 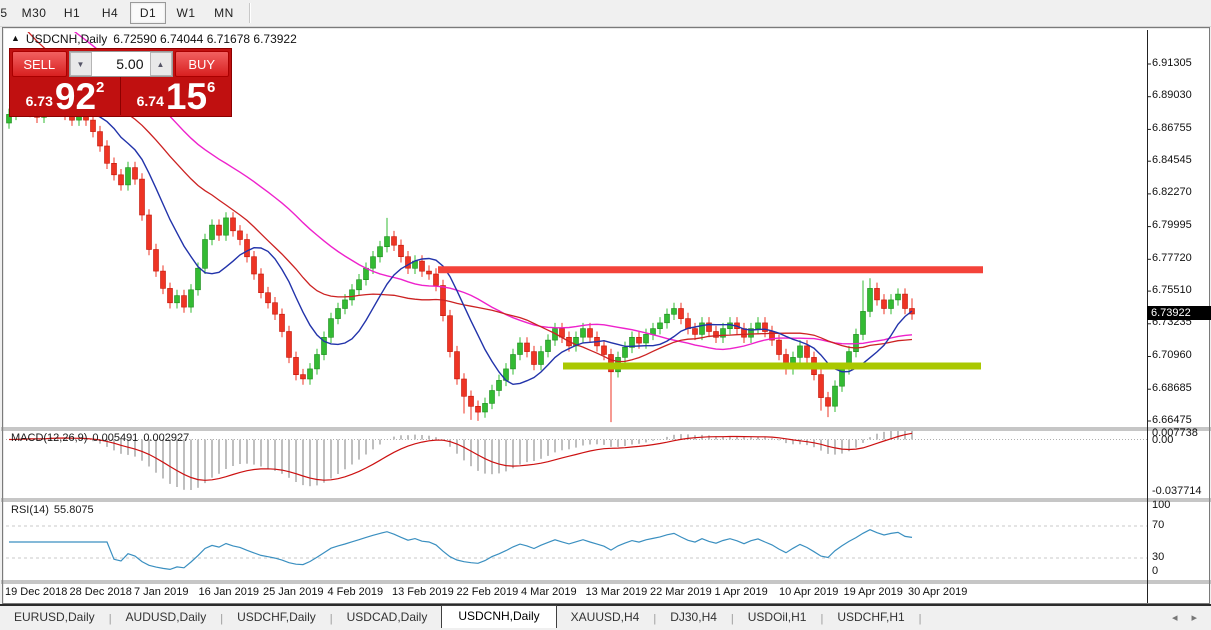 I want to click on date-tick-label: 4 Mar 2019, so click(x=549, y=592).